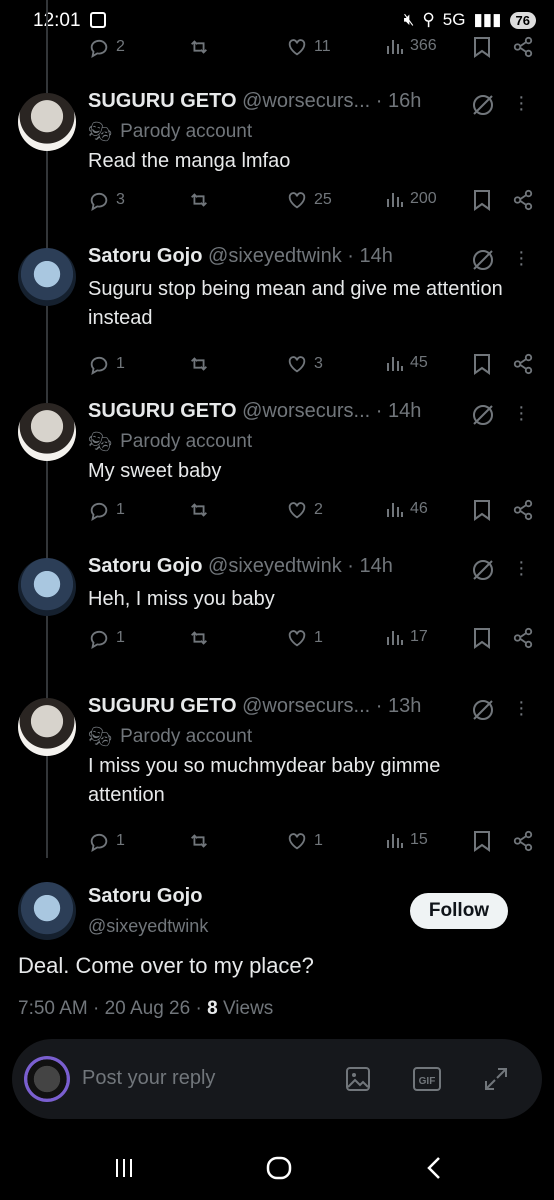  I want to click on post-actions: 1 2 46, so click(311, 511).